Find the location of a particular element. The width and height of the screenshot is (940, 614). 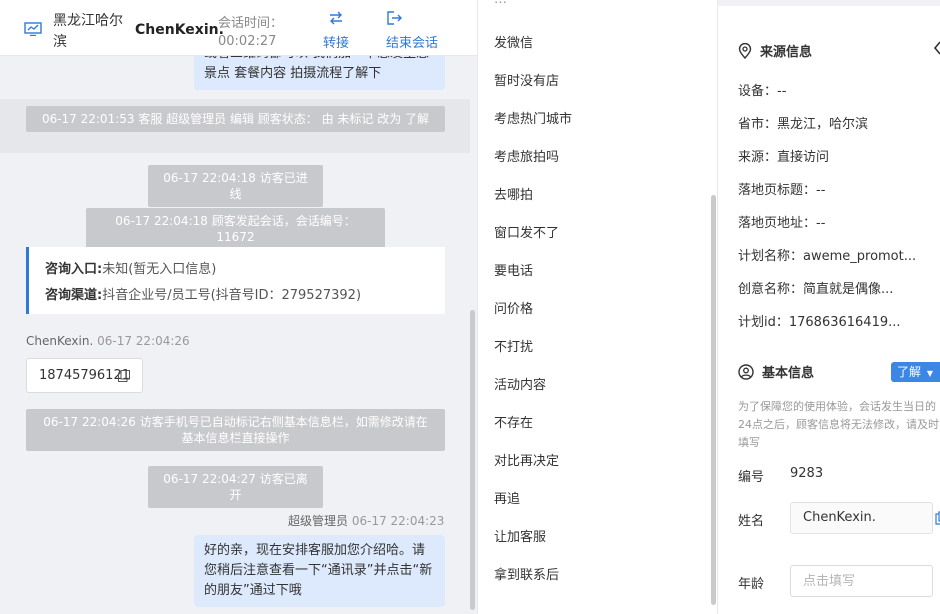

user-icon is located at coordinates (746, 372).